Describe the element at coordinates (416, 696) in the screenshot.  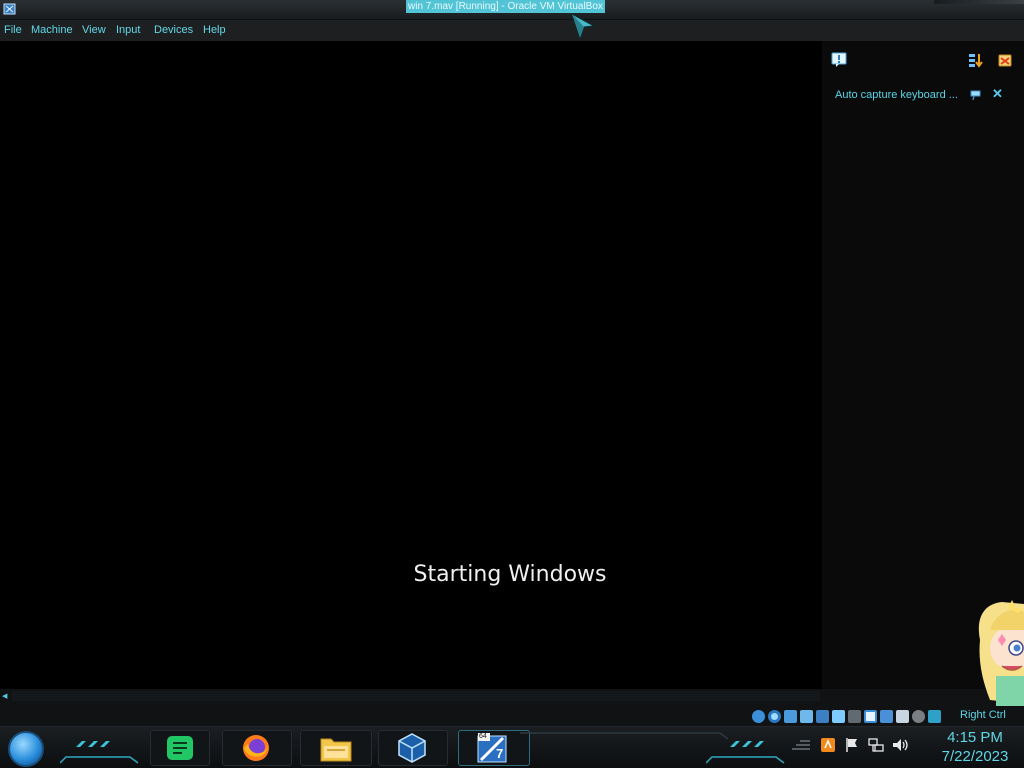
I see `horizontal-scrollbar` at that location.